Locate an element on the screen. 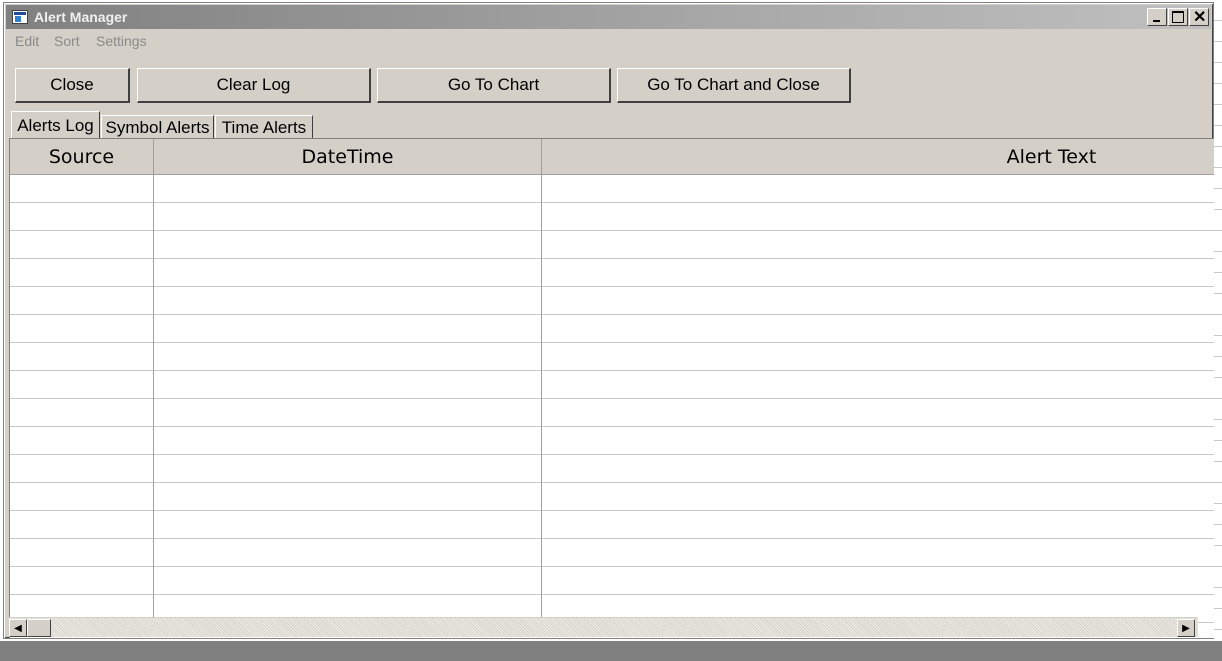 The image size is (1222, 661). background-window-edge is located at coordinates (1218, 330).